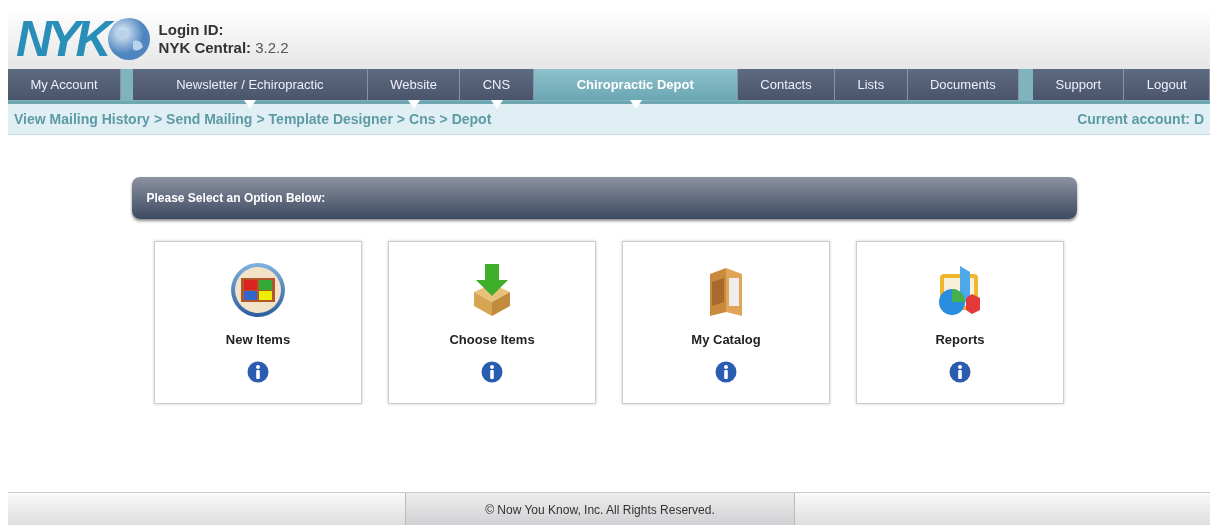 This screenshot has height=525, width=1210. I want to click on option-label: Reports, so click(960, 339).